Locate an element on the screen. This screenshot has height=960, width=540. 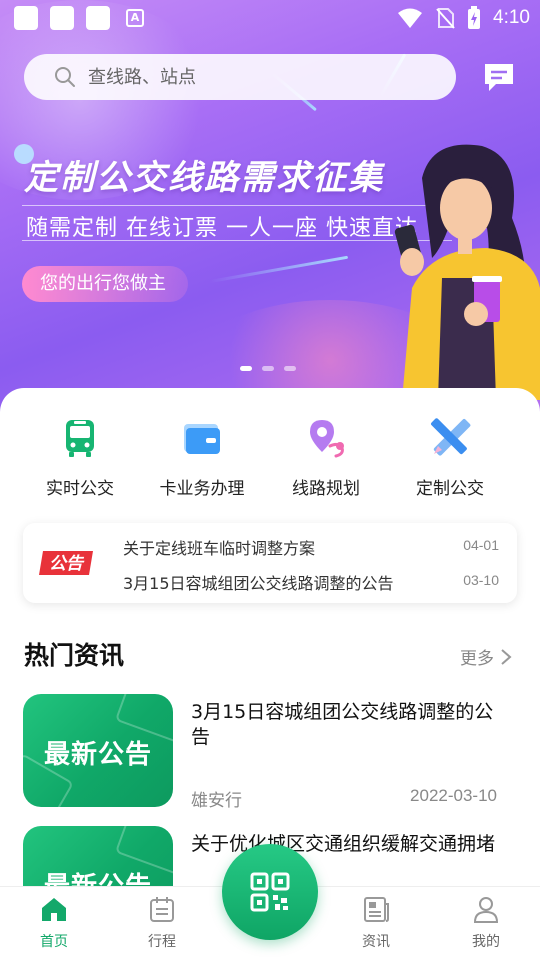
tab-label: 资讯 is located at coordinates (376, 942).